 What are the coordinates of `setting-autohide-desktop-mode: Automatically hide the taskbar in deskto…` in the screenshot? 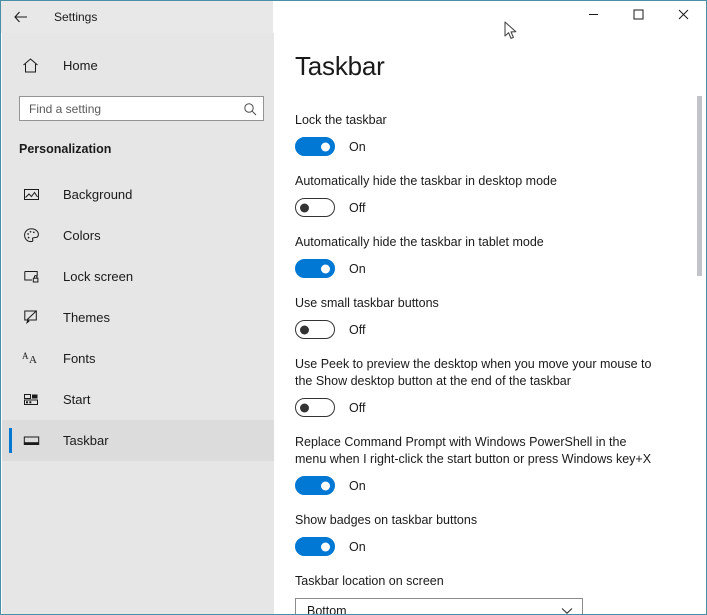 It's located at (500, 195).